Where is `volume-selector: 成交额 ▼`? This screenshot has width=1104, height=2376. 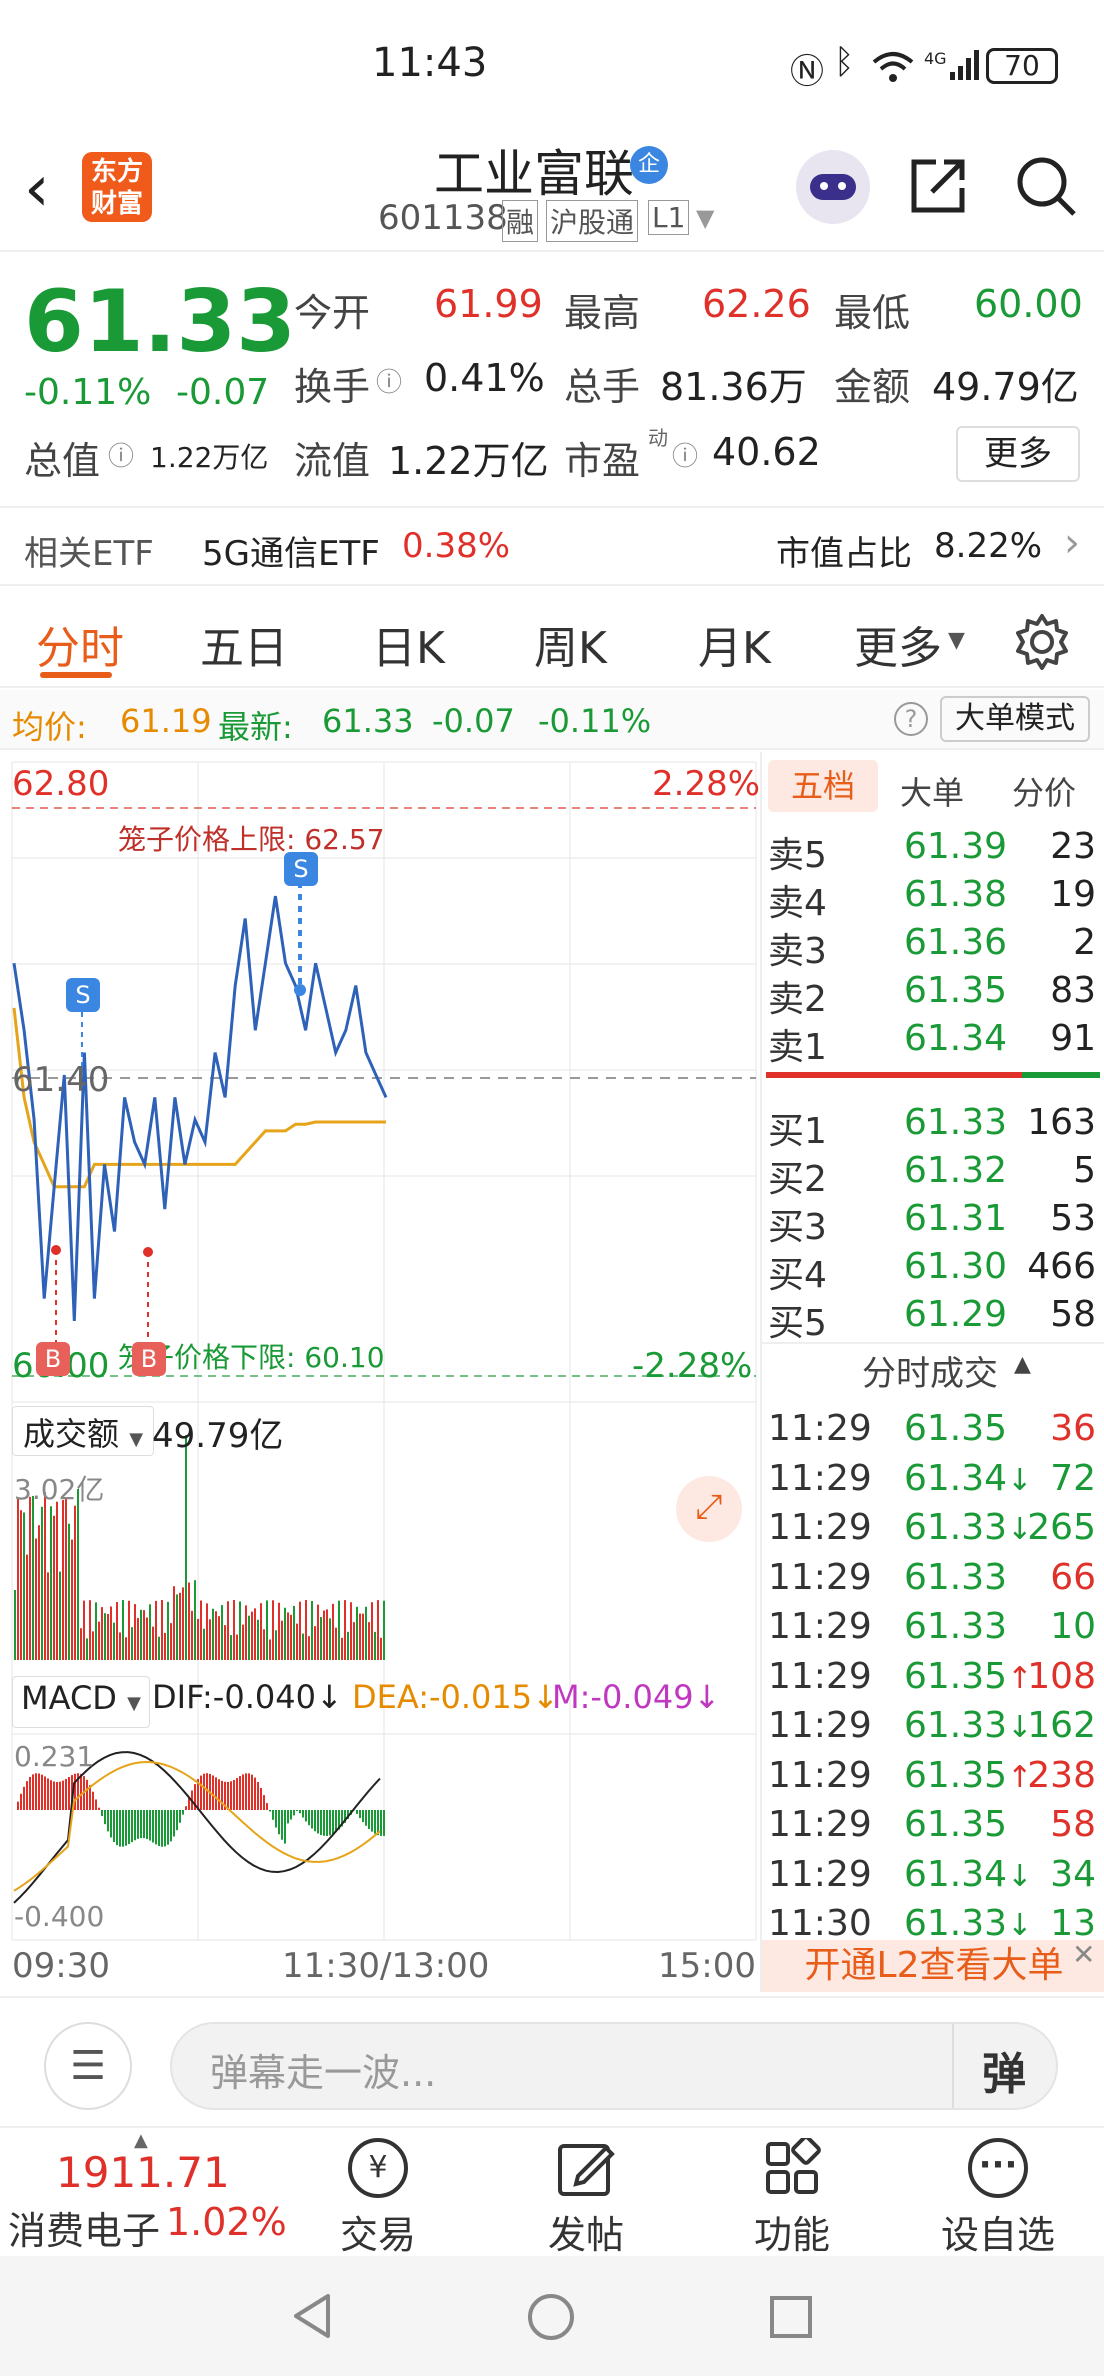 volume-selector: 成交额 ▼ is located at coordinates (83, 1431).